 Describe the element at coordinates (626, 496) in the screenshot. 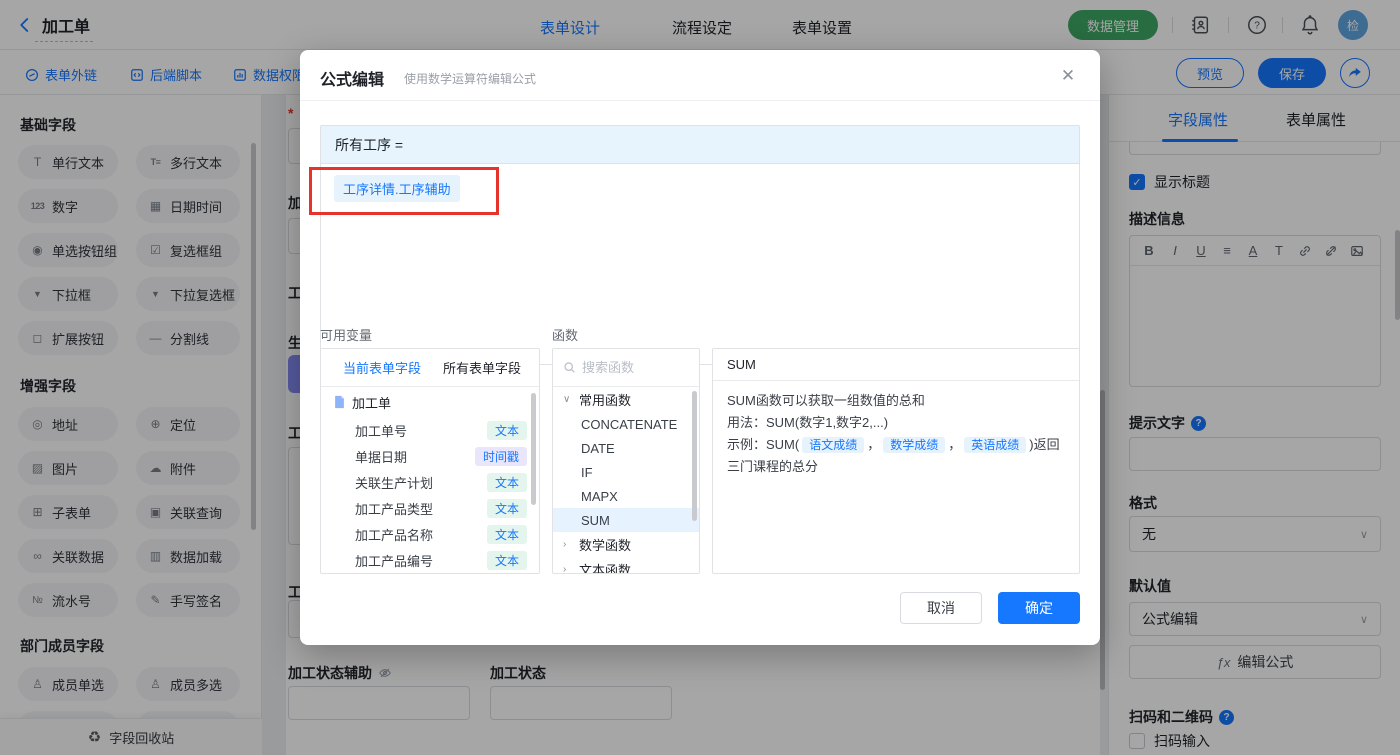

I see `function-item: MAPX` at that location.